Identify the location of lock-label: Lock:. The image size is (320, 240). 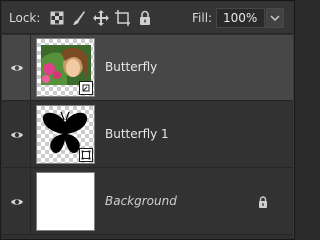
(25, 18).